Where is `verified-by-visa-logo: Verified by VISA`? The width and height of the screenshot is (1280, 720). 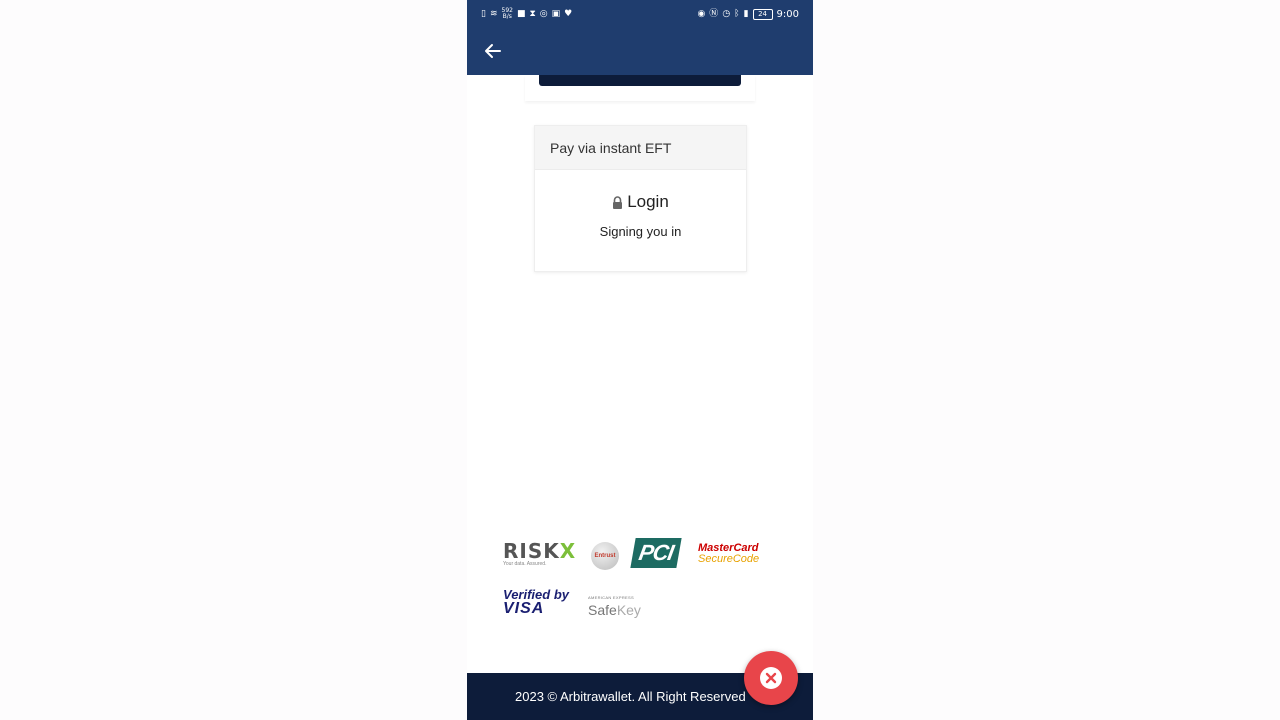 verified-by-visa-logo: Verified by VISA is located at coordinates (536, 602).